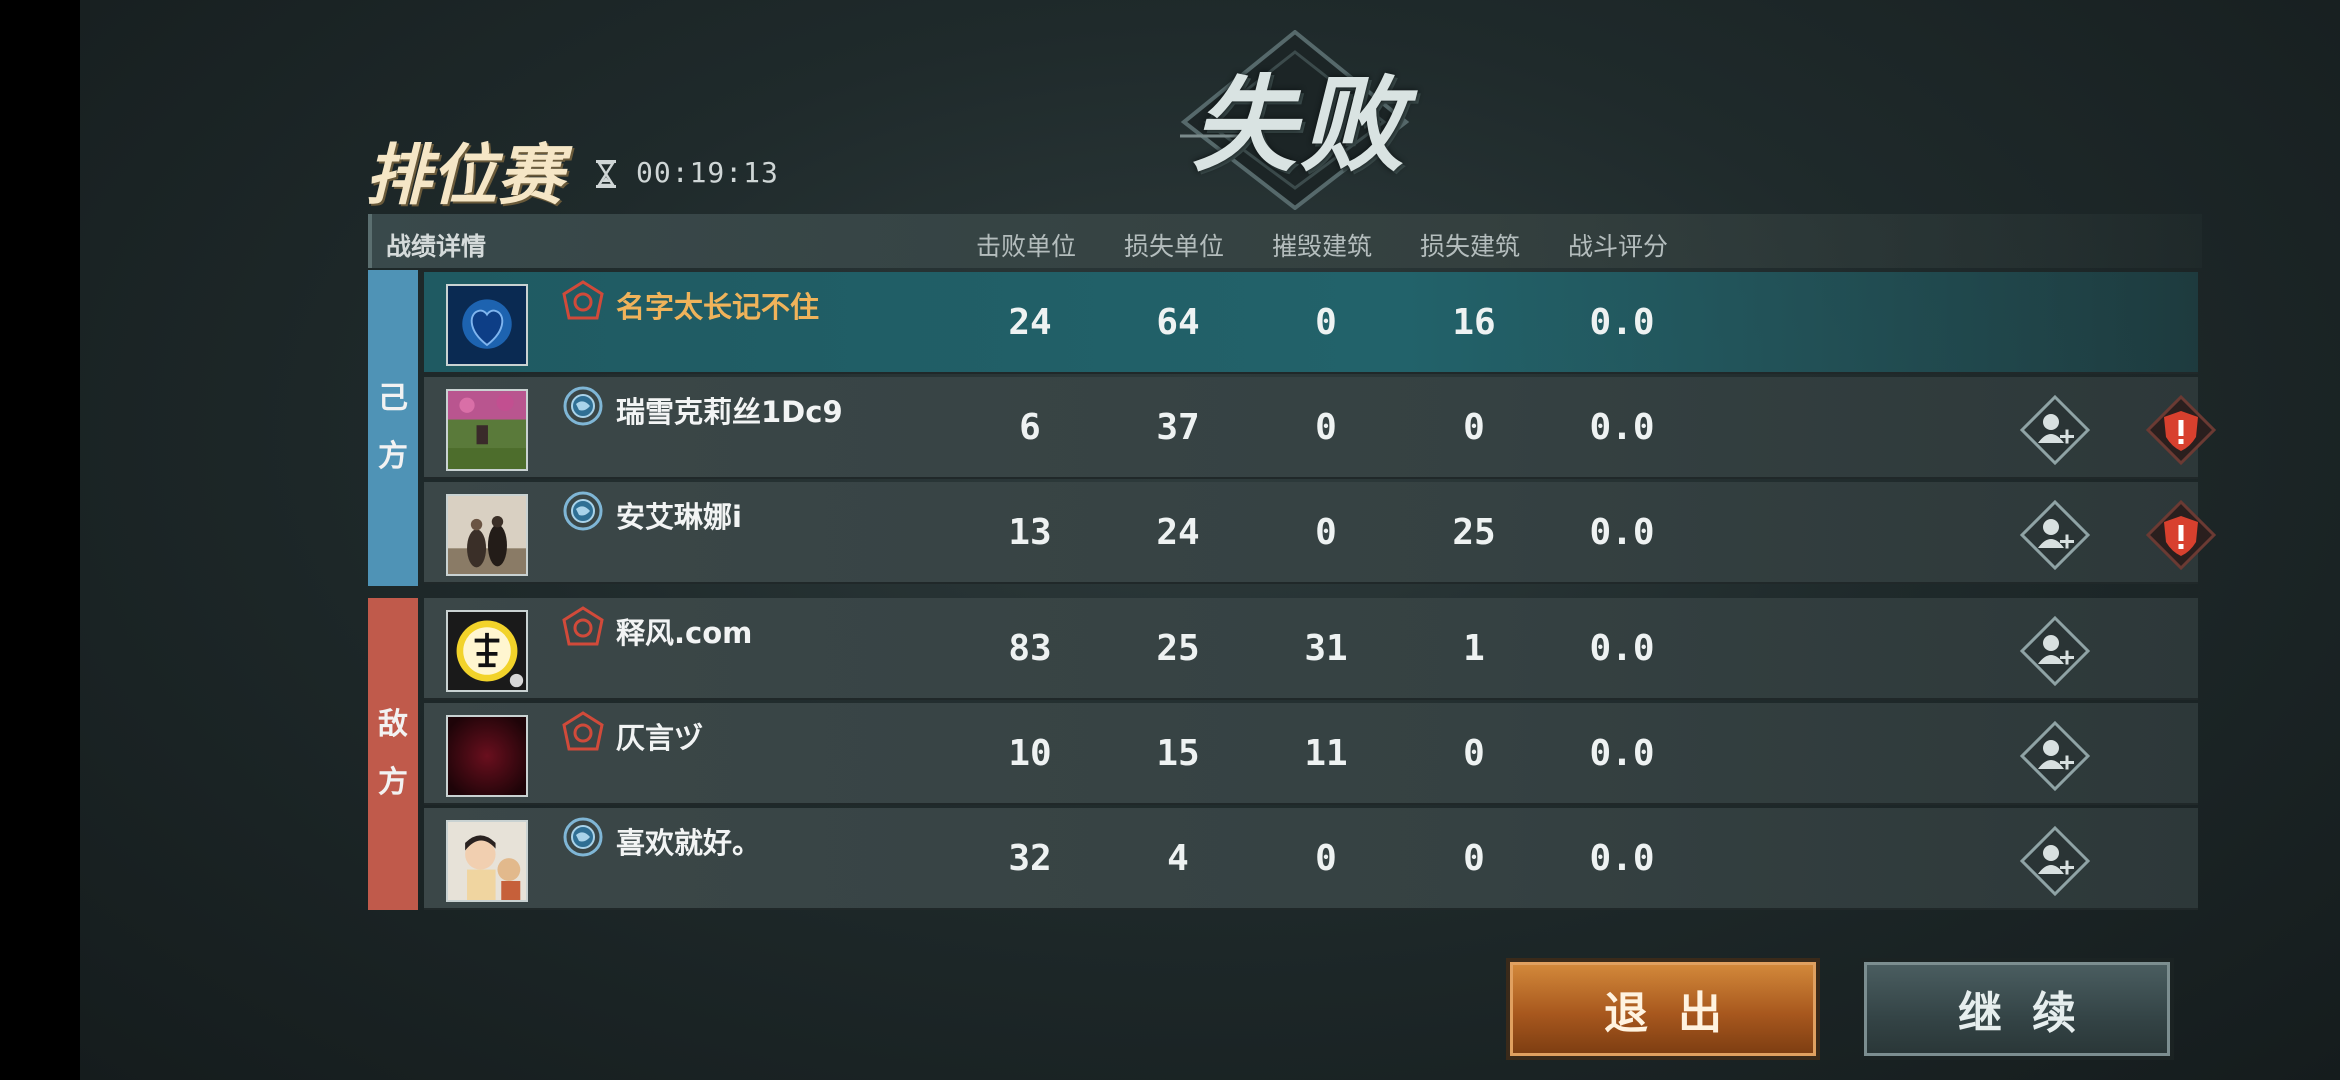 This screenshot has width=2340, height=1080. Describe the element at coordinates (606, 174) in the screenshot. I see `hourglass-icon` at that location.